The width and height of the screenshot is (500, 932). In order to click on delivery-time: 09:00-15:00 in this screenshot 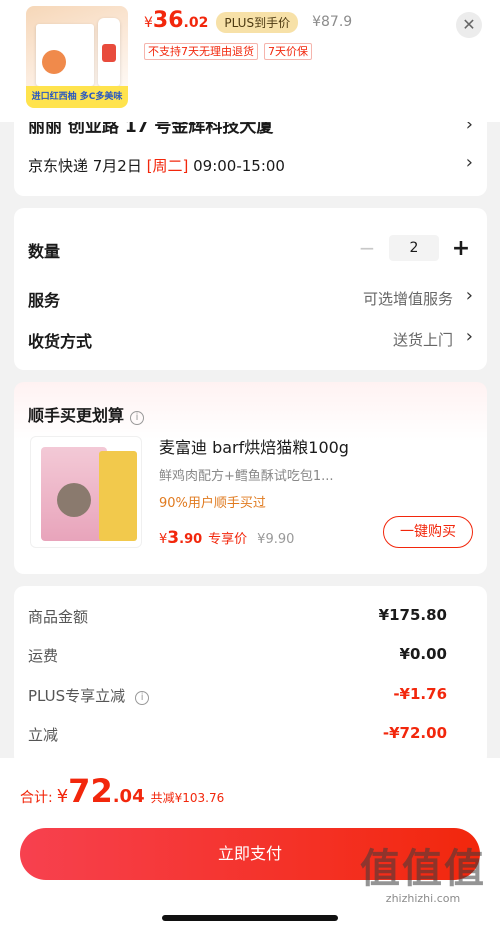, I will do `click(236, 166)`.